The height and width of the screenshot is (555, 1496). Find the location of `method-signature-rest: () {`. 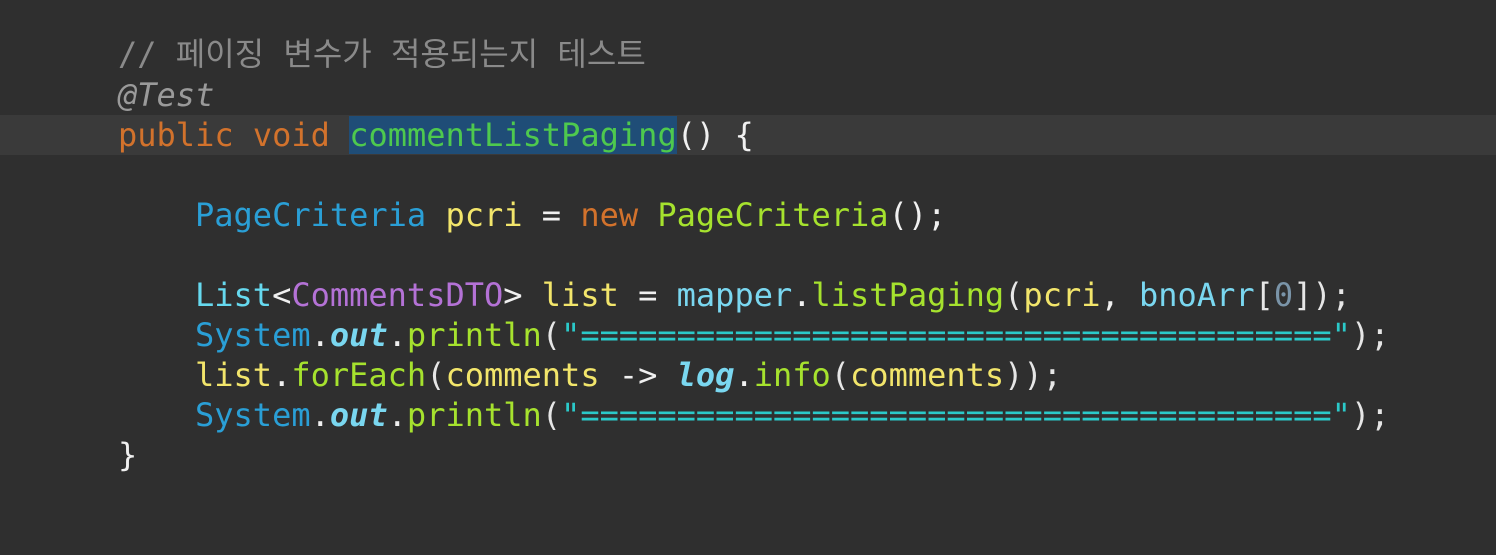

method-signature-rest: () { is located at coordinates (715, 135).